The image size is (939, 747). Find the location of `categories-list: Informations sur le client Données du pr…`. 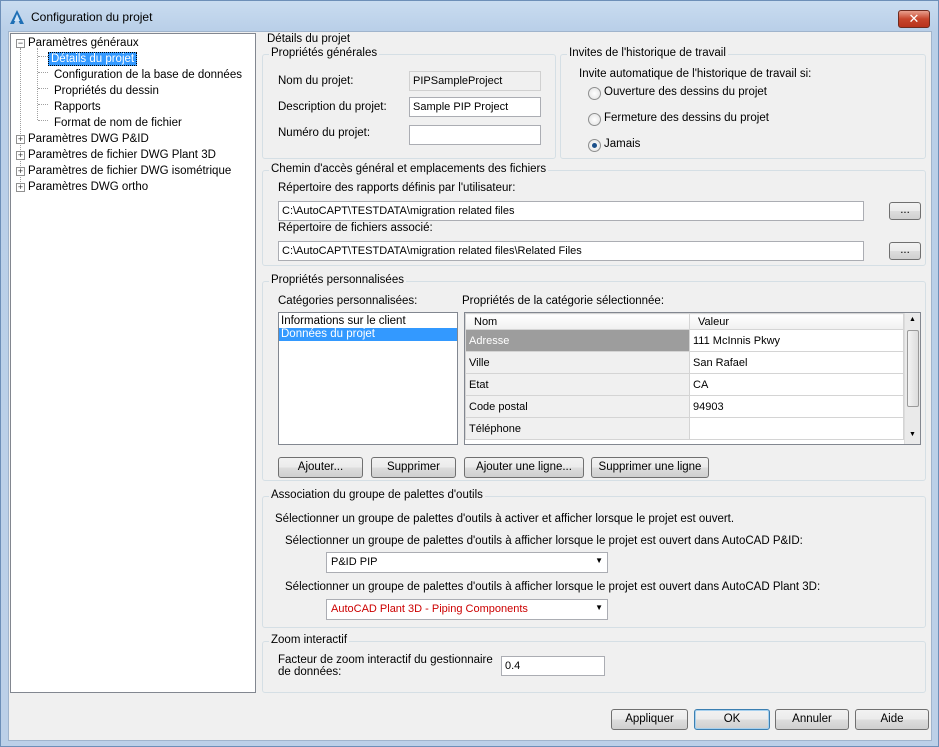

categories-list: Informations sur le client Données du pr… is located at coordinates (368, 378).